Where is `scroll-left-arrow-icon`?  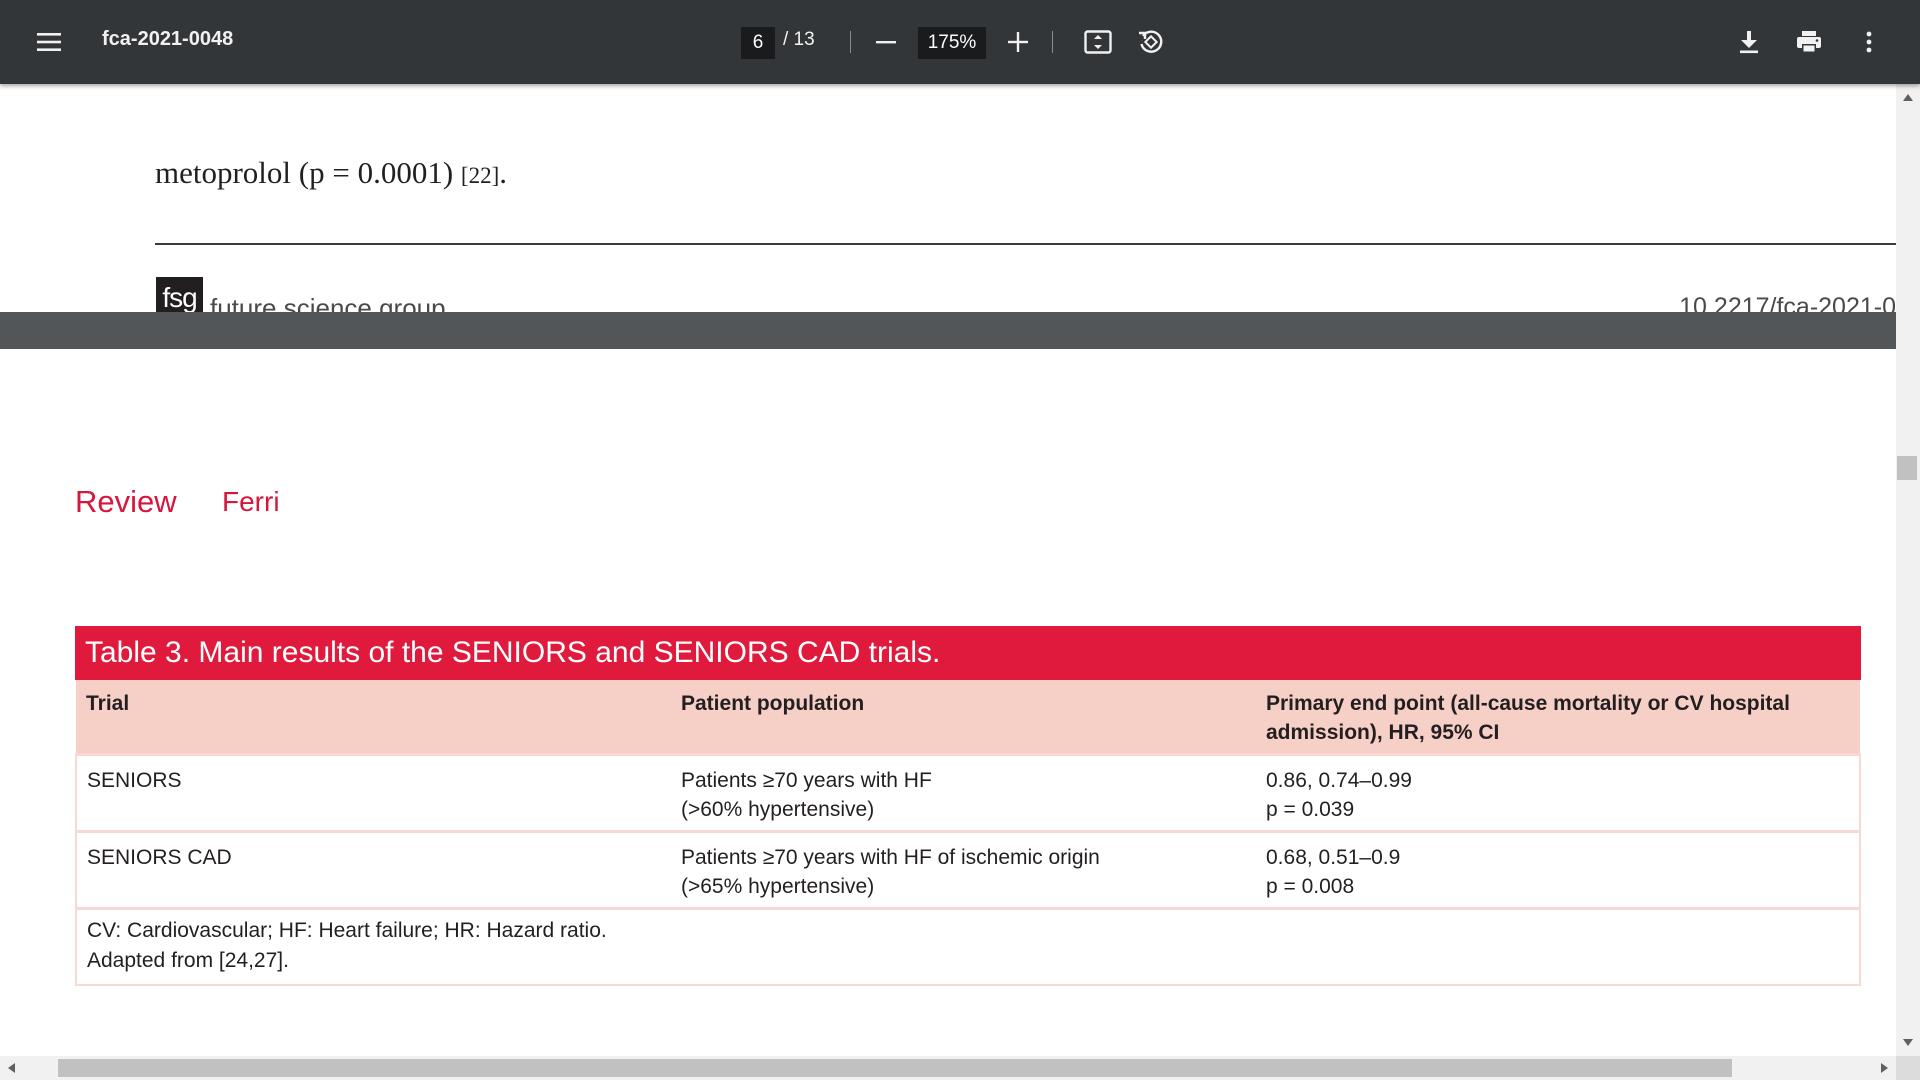 scroll-left-arrow-icon is located at coordinates (11, 1068).